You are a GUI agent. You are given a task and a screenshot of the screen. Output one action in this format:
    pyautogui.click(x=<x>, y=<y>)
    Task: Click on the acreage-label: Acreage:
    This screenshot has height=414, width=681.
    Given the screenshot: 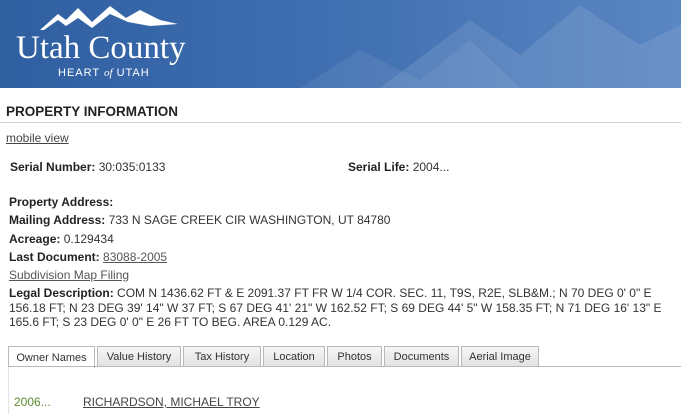 What is the action you would take?
    pyautogui.click(x=35, y=239)
    